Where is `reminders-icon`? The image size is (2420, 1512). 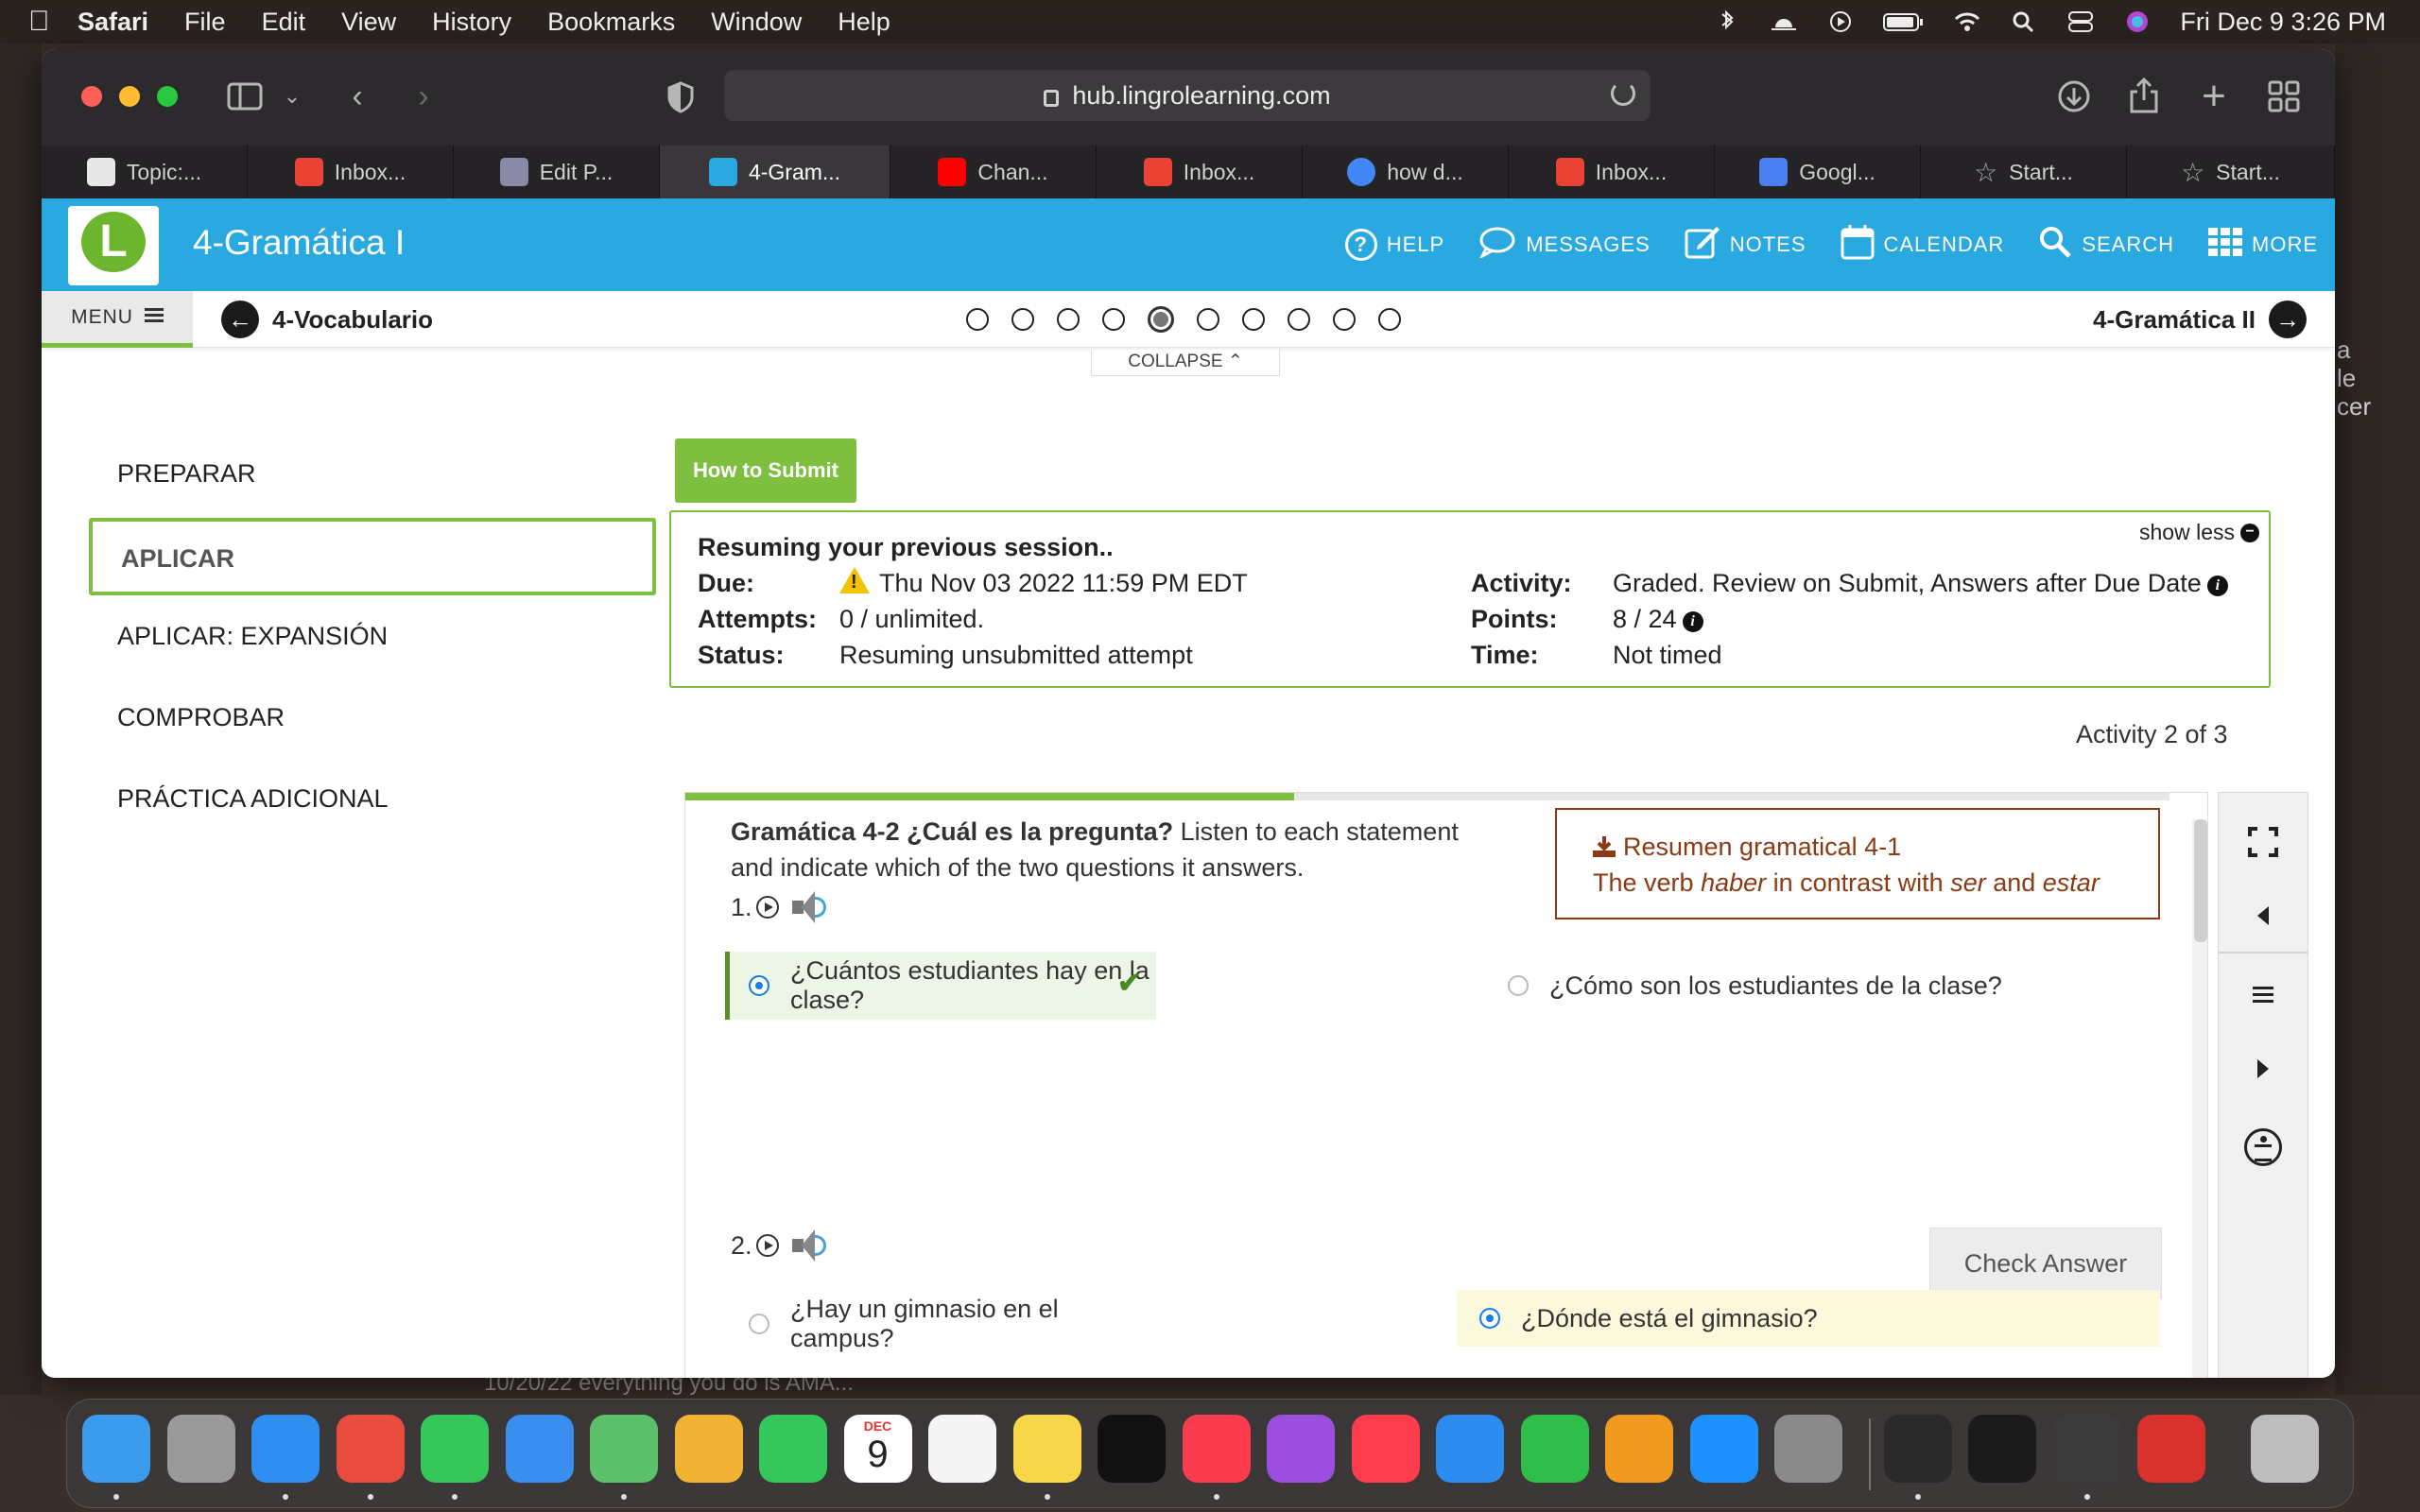
reminders-icon is located at coordinates (962, 1449).